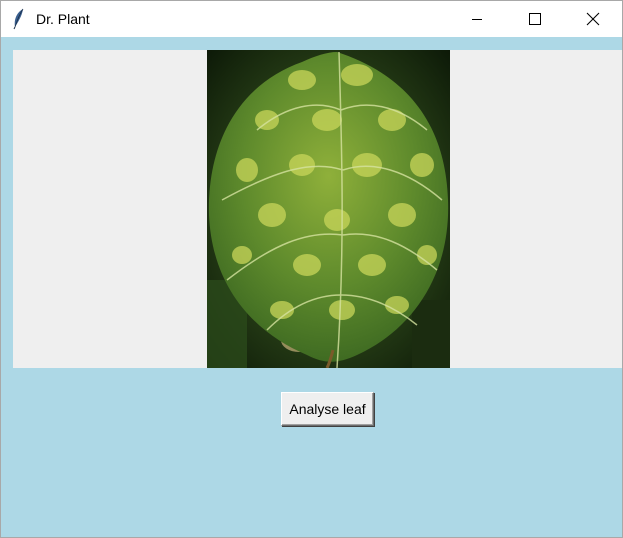 The width and height of the screenshot is (623, 538). What do you see at coordinates (327, 409) in the screenshot?
I see `analyse-leaf-button: Analyse leaf` at bounding box center [327, 409].